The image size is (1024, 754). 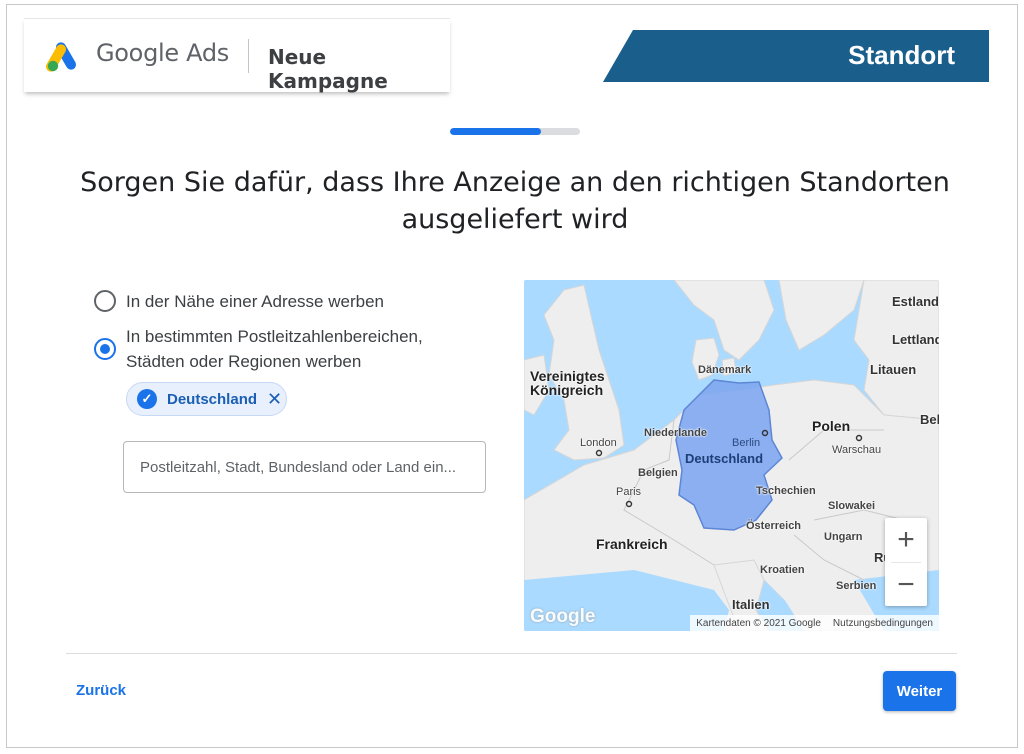 I want to click on map-label-warschau: Warschau, so click(x=857, y=450).